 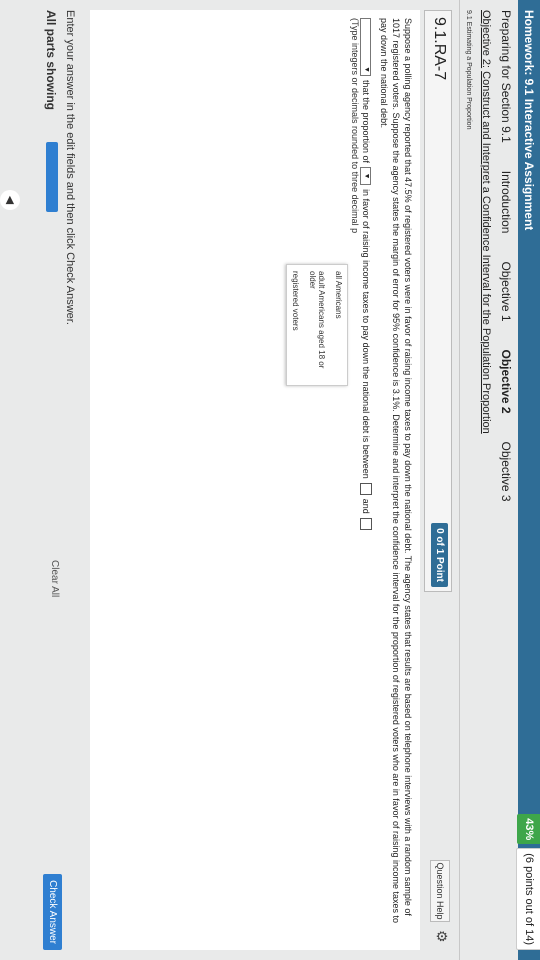 What do you see at coordinates (529, 120) in the screenshot?
I see `page-title: Homework: 9.1 Interactive Assignment` at bounding box center [529, 120].